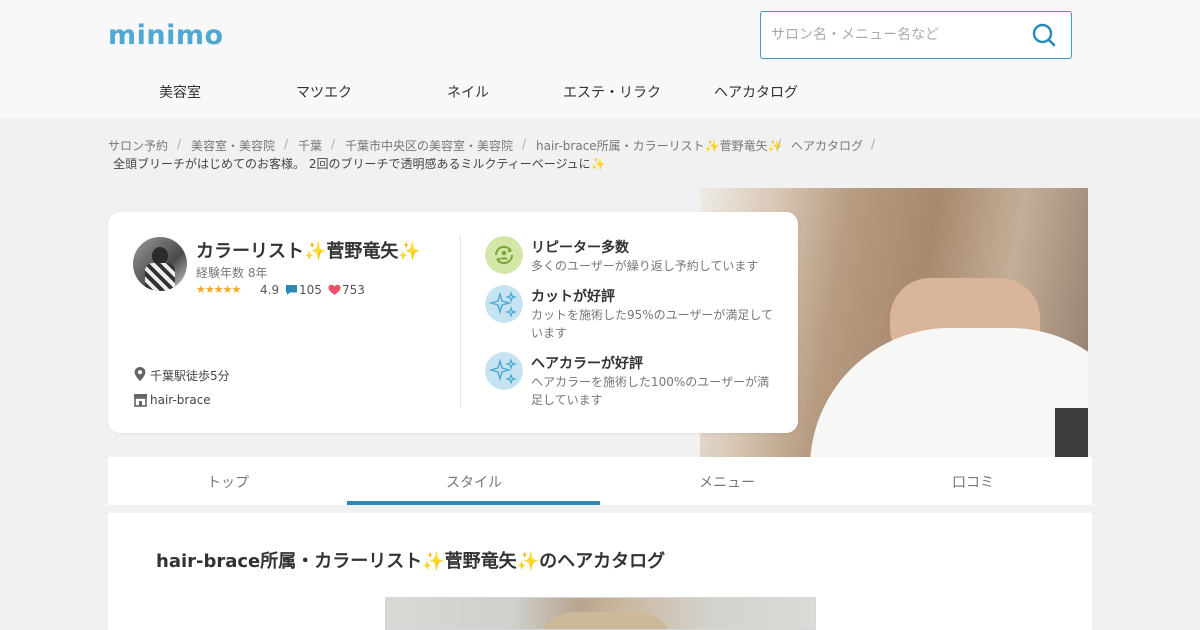 This screenshot has height=630, width=1200. I want to click on breadcrumb-item: 美容室・美容院, so click(233, 145).